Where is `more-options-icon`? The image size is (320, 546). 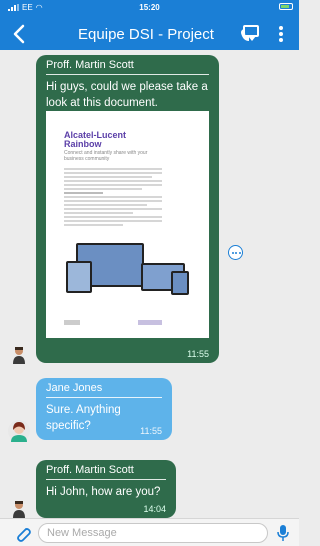
more-options-icon is located at coordinates (235, 252).